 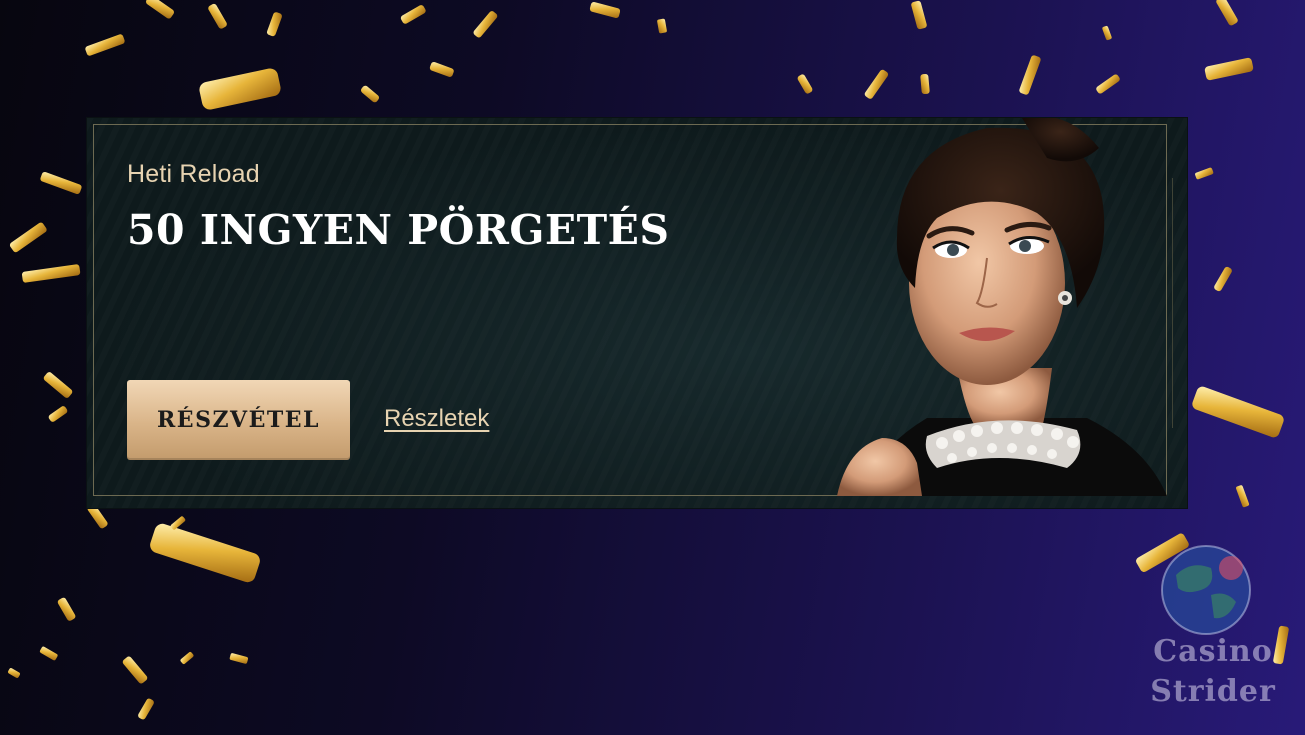 I want to click on casino-strider-globe-logo-icon, so click(x=1206, y=590).